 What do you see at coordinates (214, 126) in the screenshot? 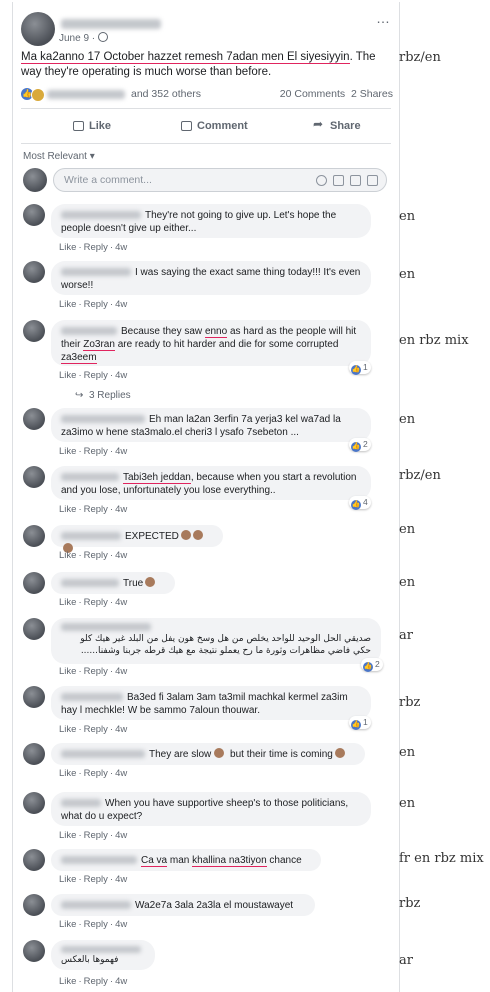
I see `comment-button: Comment` at bounding box center [214, 126].